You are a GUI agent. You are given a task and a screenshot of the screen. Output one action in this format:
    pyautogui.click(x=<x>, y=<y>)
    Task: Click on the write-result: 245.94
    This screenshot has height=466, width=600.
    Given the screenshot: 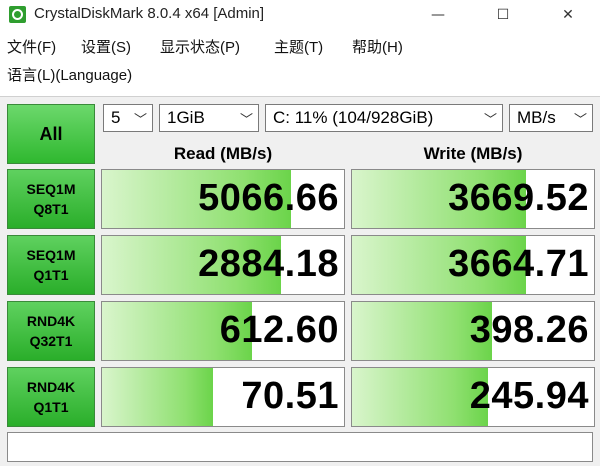 What is the action you would take?
    pyautogui.click(x=473, y=397)
    